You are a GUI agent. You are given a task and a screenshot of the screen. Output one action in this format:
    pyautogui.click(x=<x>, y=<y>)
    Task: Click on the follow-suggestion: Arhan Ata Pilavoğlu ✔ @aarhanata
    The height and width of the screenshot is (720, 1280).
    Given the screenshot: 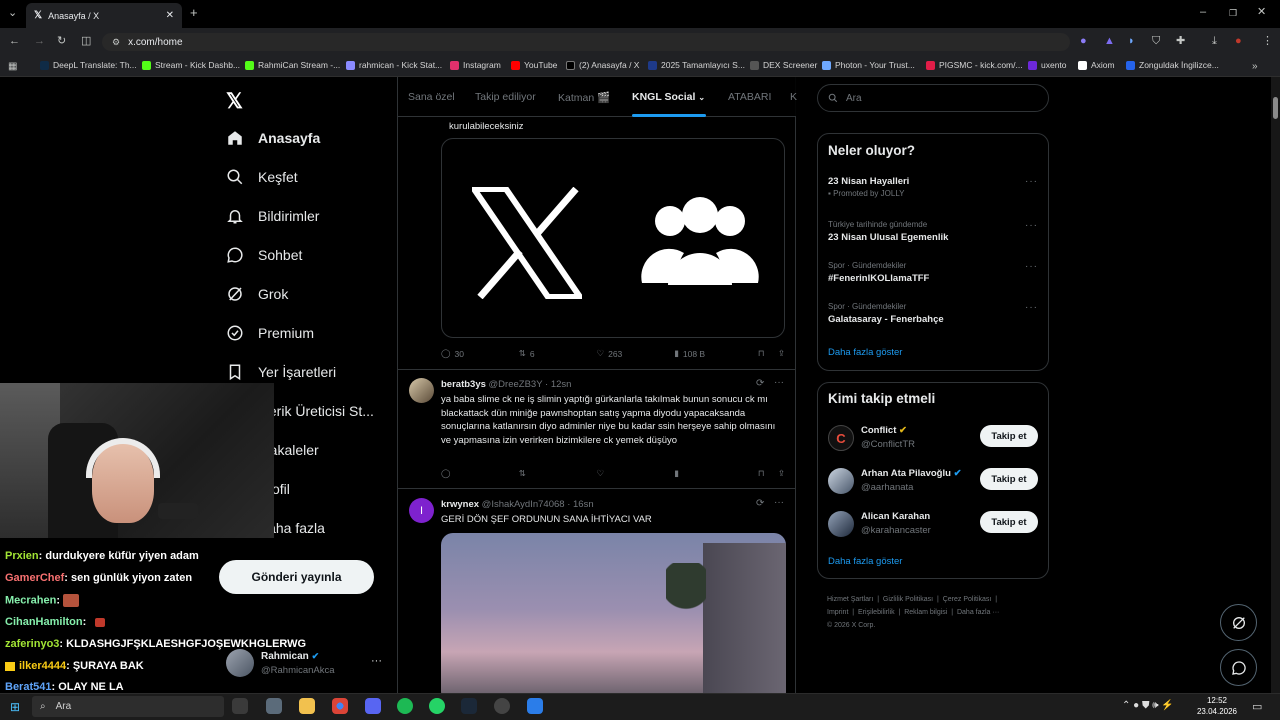 What is the action you would take?
    pyautogui.click(x=903, y=482)
    